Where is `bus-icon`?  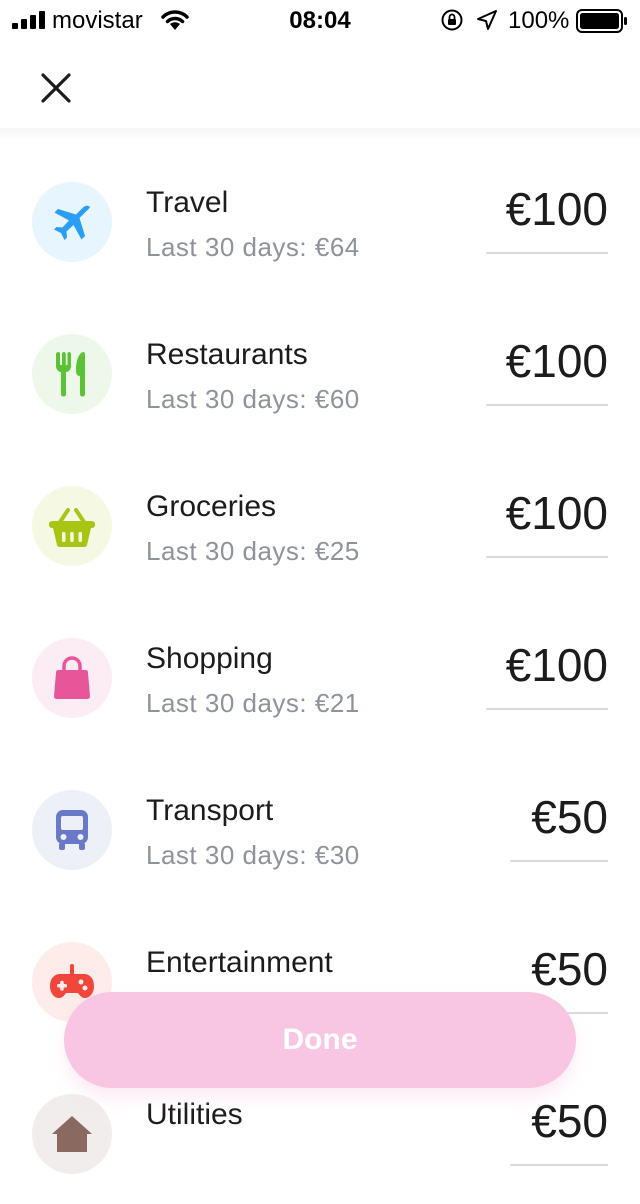
bus-icon is located at coordinates (72, 830).